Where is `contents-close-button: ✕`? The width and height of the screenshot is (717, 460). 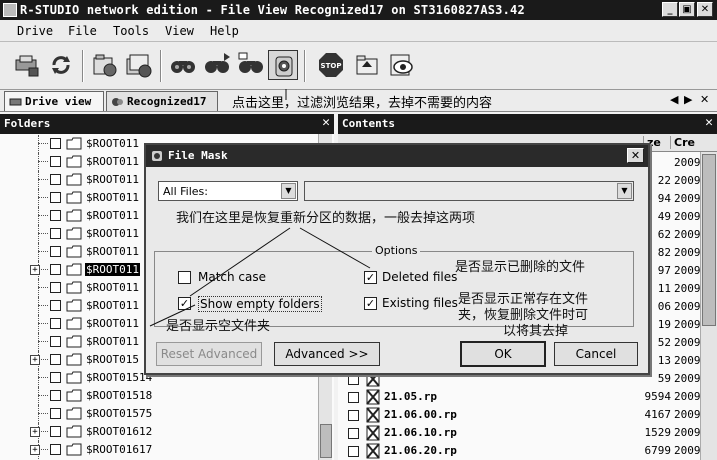 contents-close-button: ✕ is located at coordinates (709, 122).